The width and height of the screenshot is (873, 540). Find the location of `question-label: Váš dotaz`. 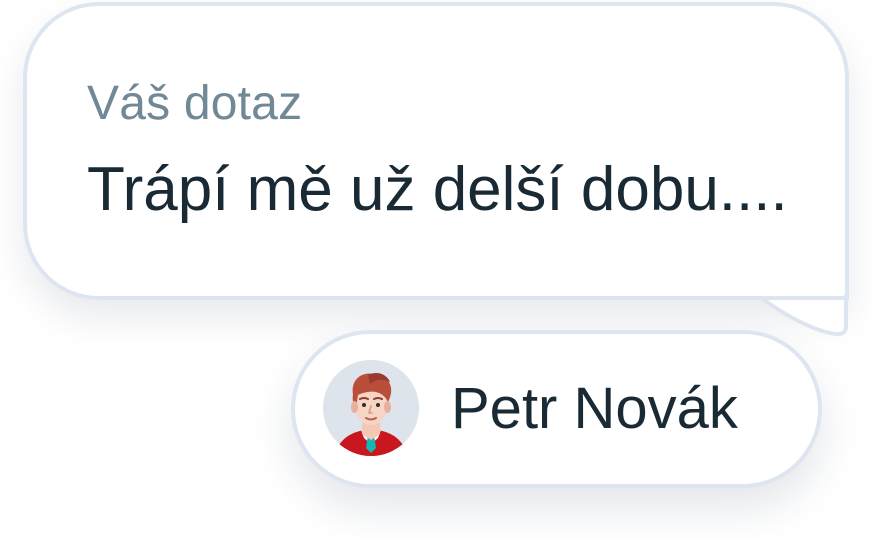

question-label: Váš dotaz is located at coordinates (195, 103).